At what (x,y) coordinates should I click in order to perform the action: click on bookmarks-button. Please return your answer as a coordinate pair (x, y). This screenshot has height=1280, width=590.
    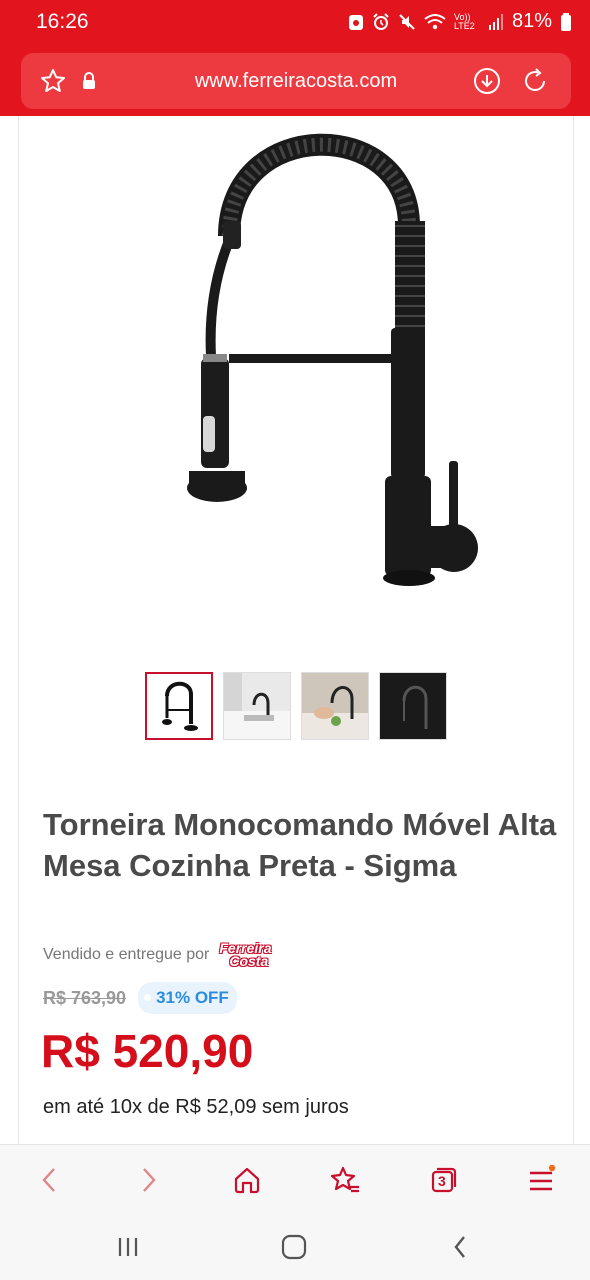
    Looking at the image, I should click on (345, 1180).